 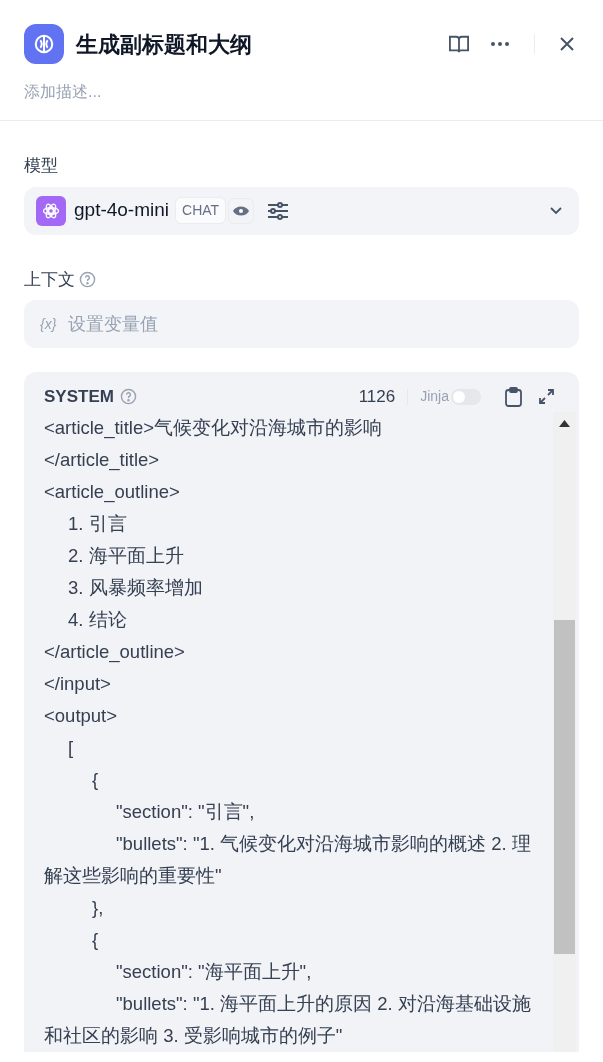 I want to click on code-line: 2. 海平面上升, so click(x=126, y=555).